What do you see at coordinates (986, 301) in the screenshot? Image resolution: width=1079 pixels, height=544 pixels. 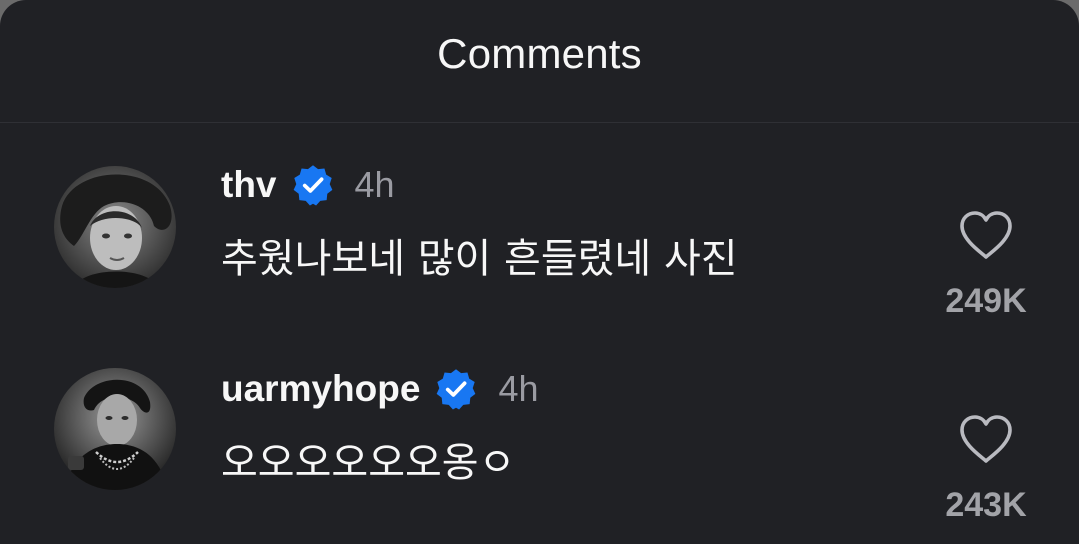 I see `like-count: 249K` at bounding box center [986, 301].